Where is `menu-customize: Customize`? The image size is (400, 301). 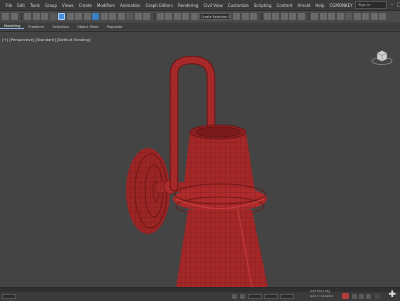 menu-customize: Customize is located at coordinates (238, 5).